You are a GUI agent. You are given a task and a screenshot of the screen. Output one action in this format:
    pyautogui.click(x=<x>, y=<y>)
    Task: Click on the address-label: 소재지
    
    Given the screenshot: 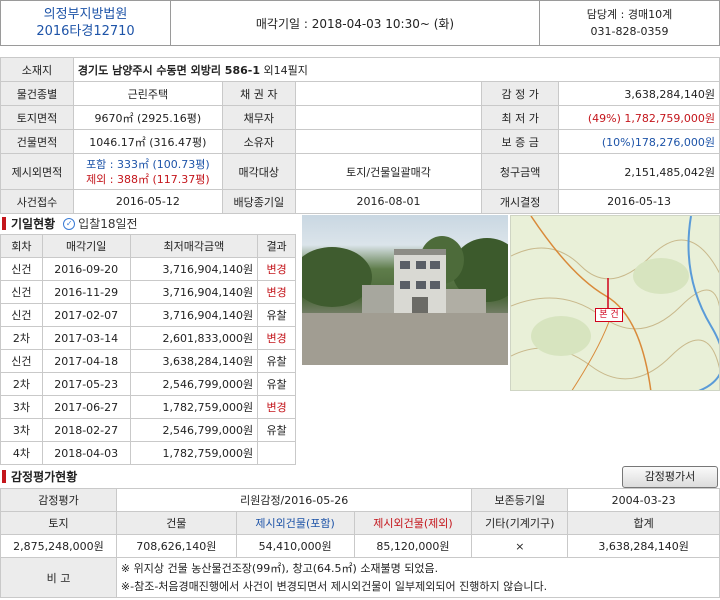 What is the action you would take?
    pyautogui.click(x=37, y=69)
    